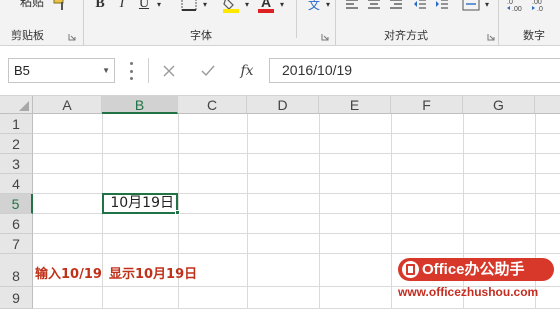  I want to click on column-header-f: F, so click(427, 105).